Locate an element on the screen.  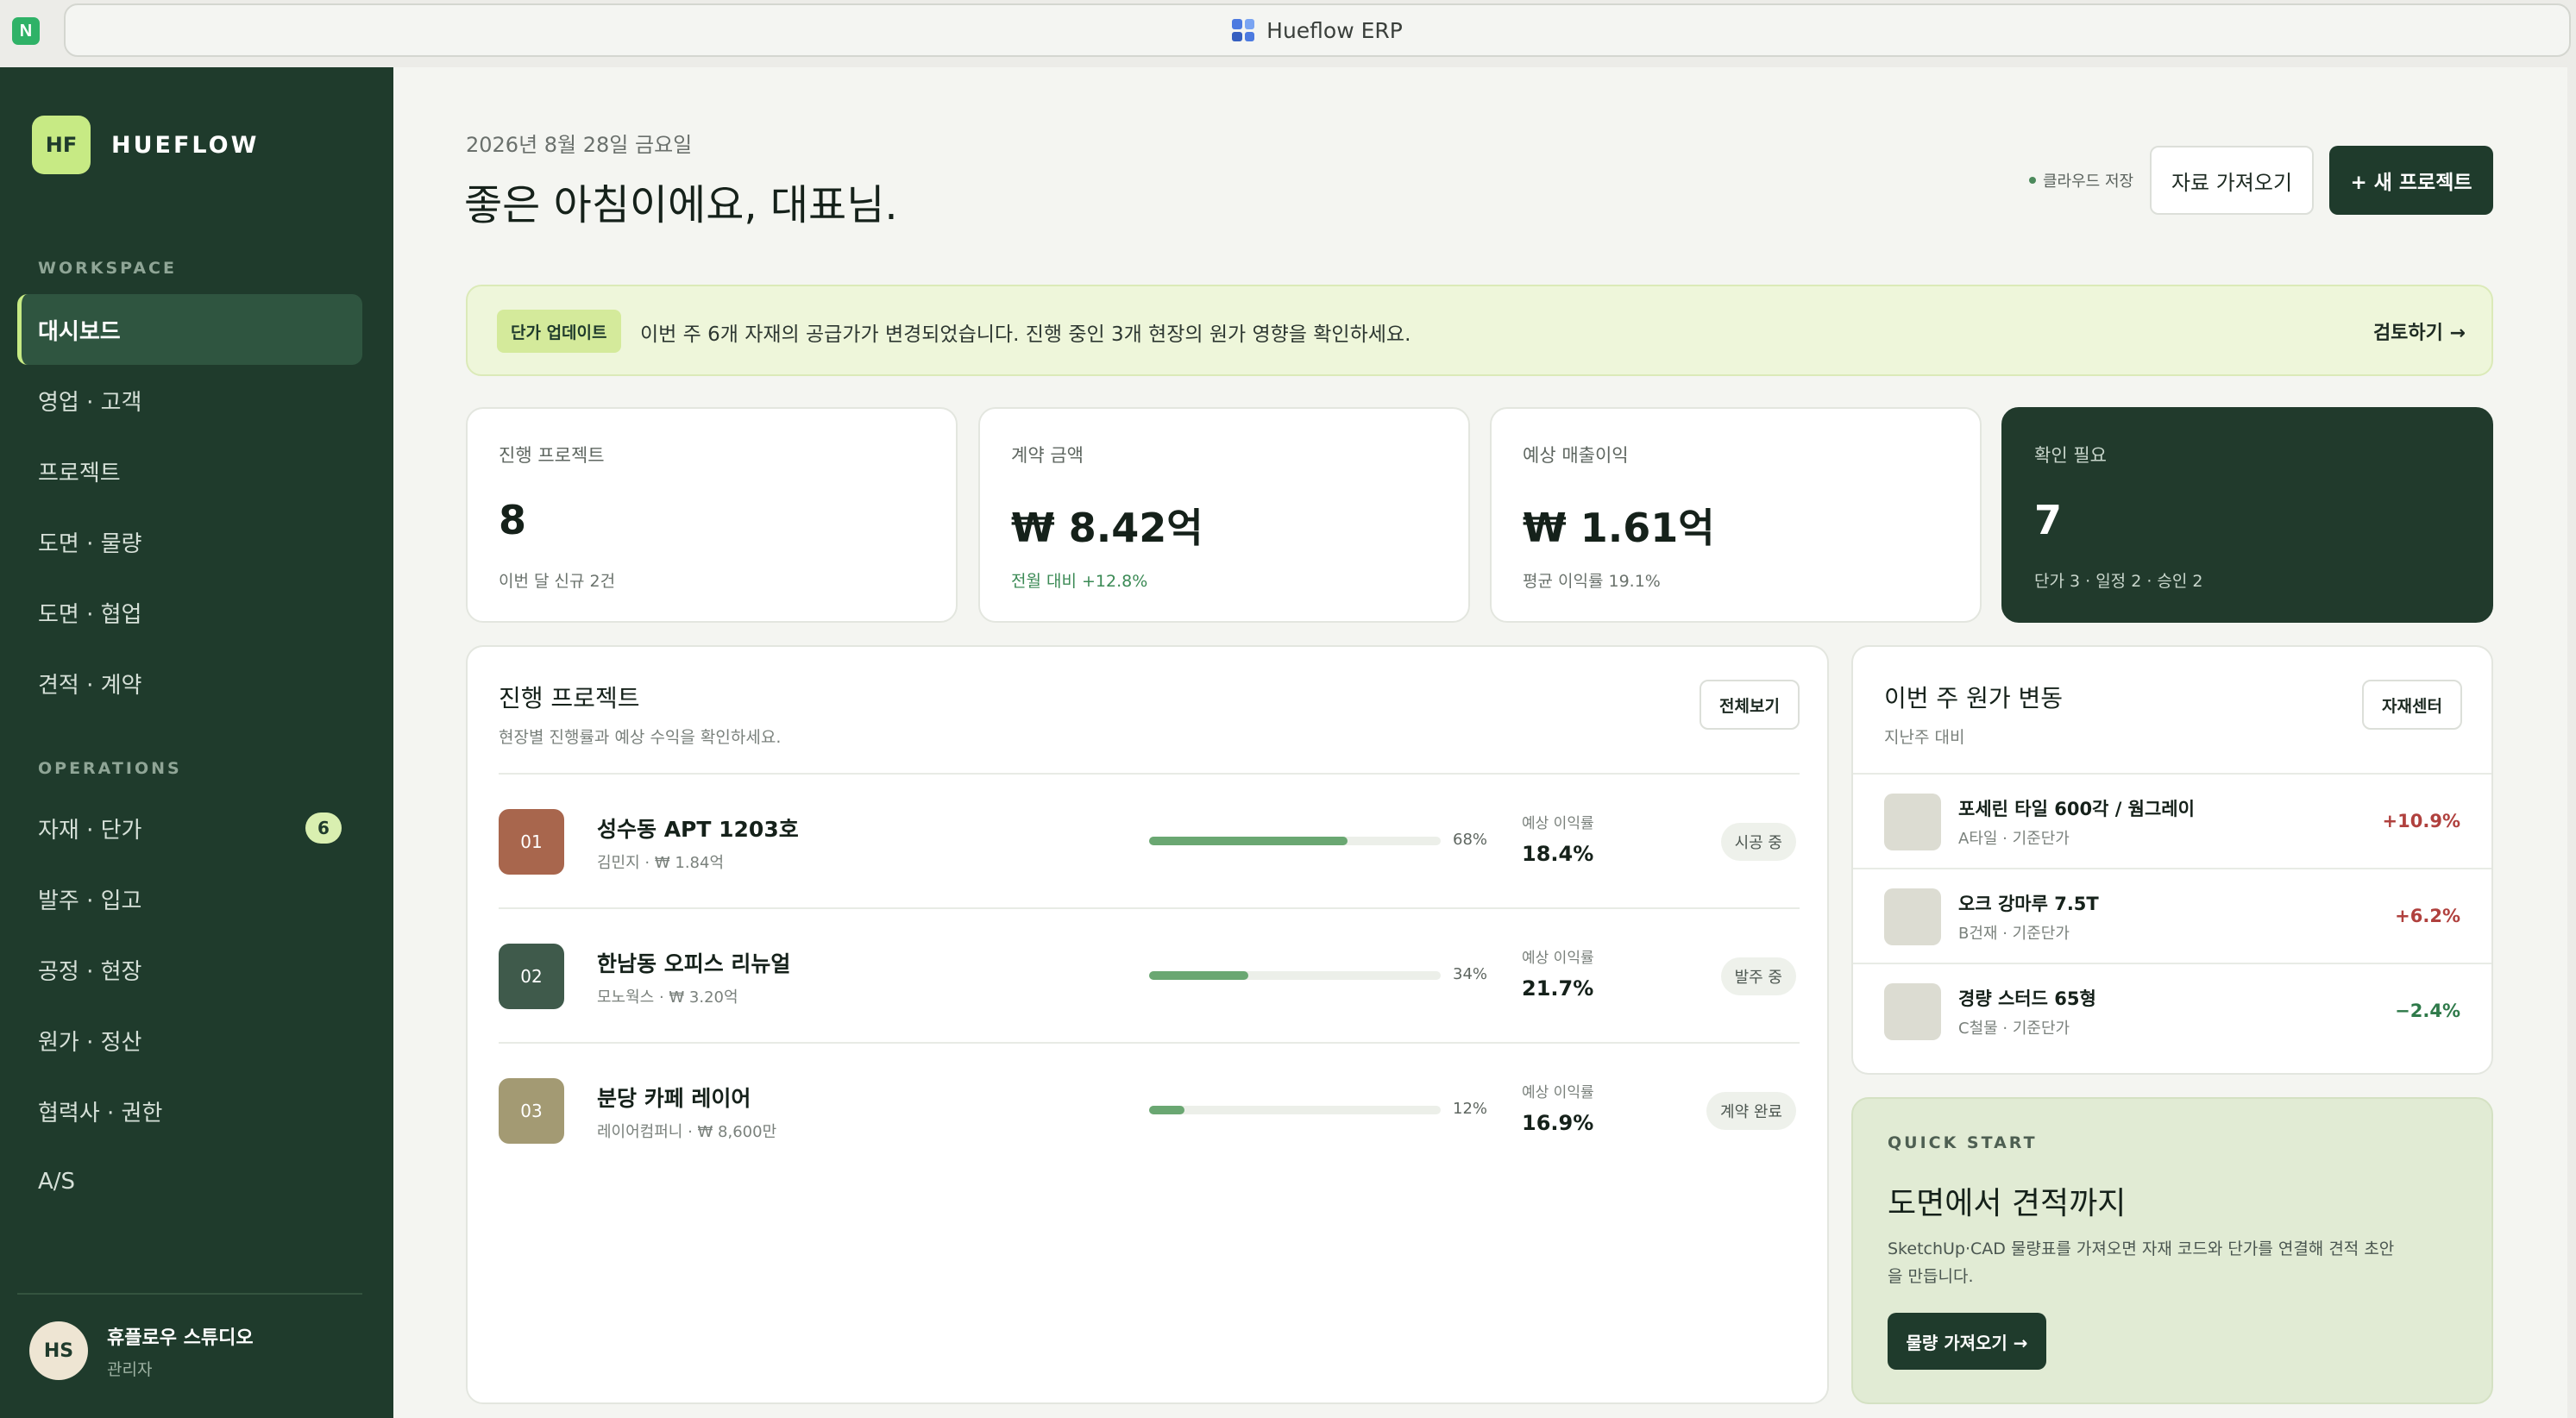
kpi-label: 진행 프로젝트 is located at coordinates (552, 455).